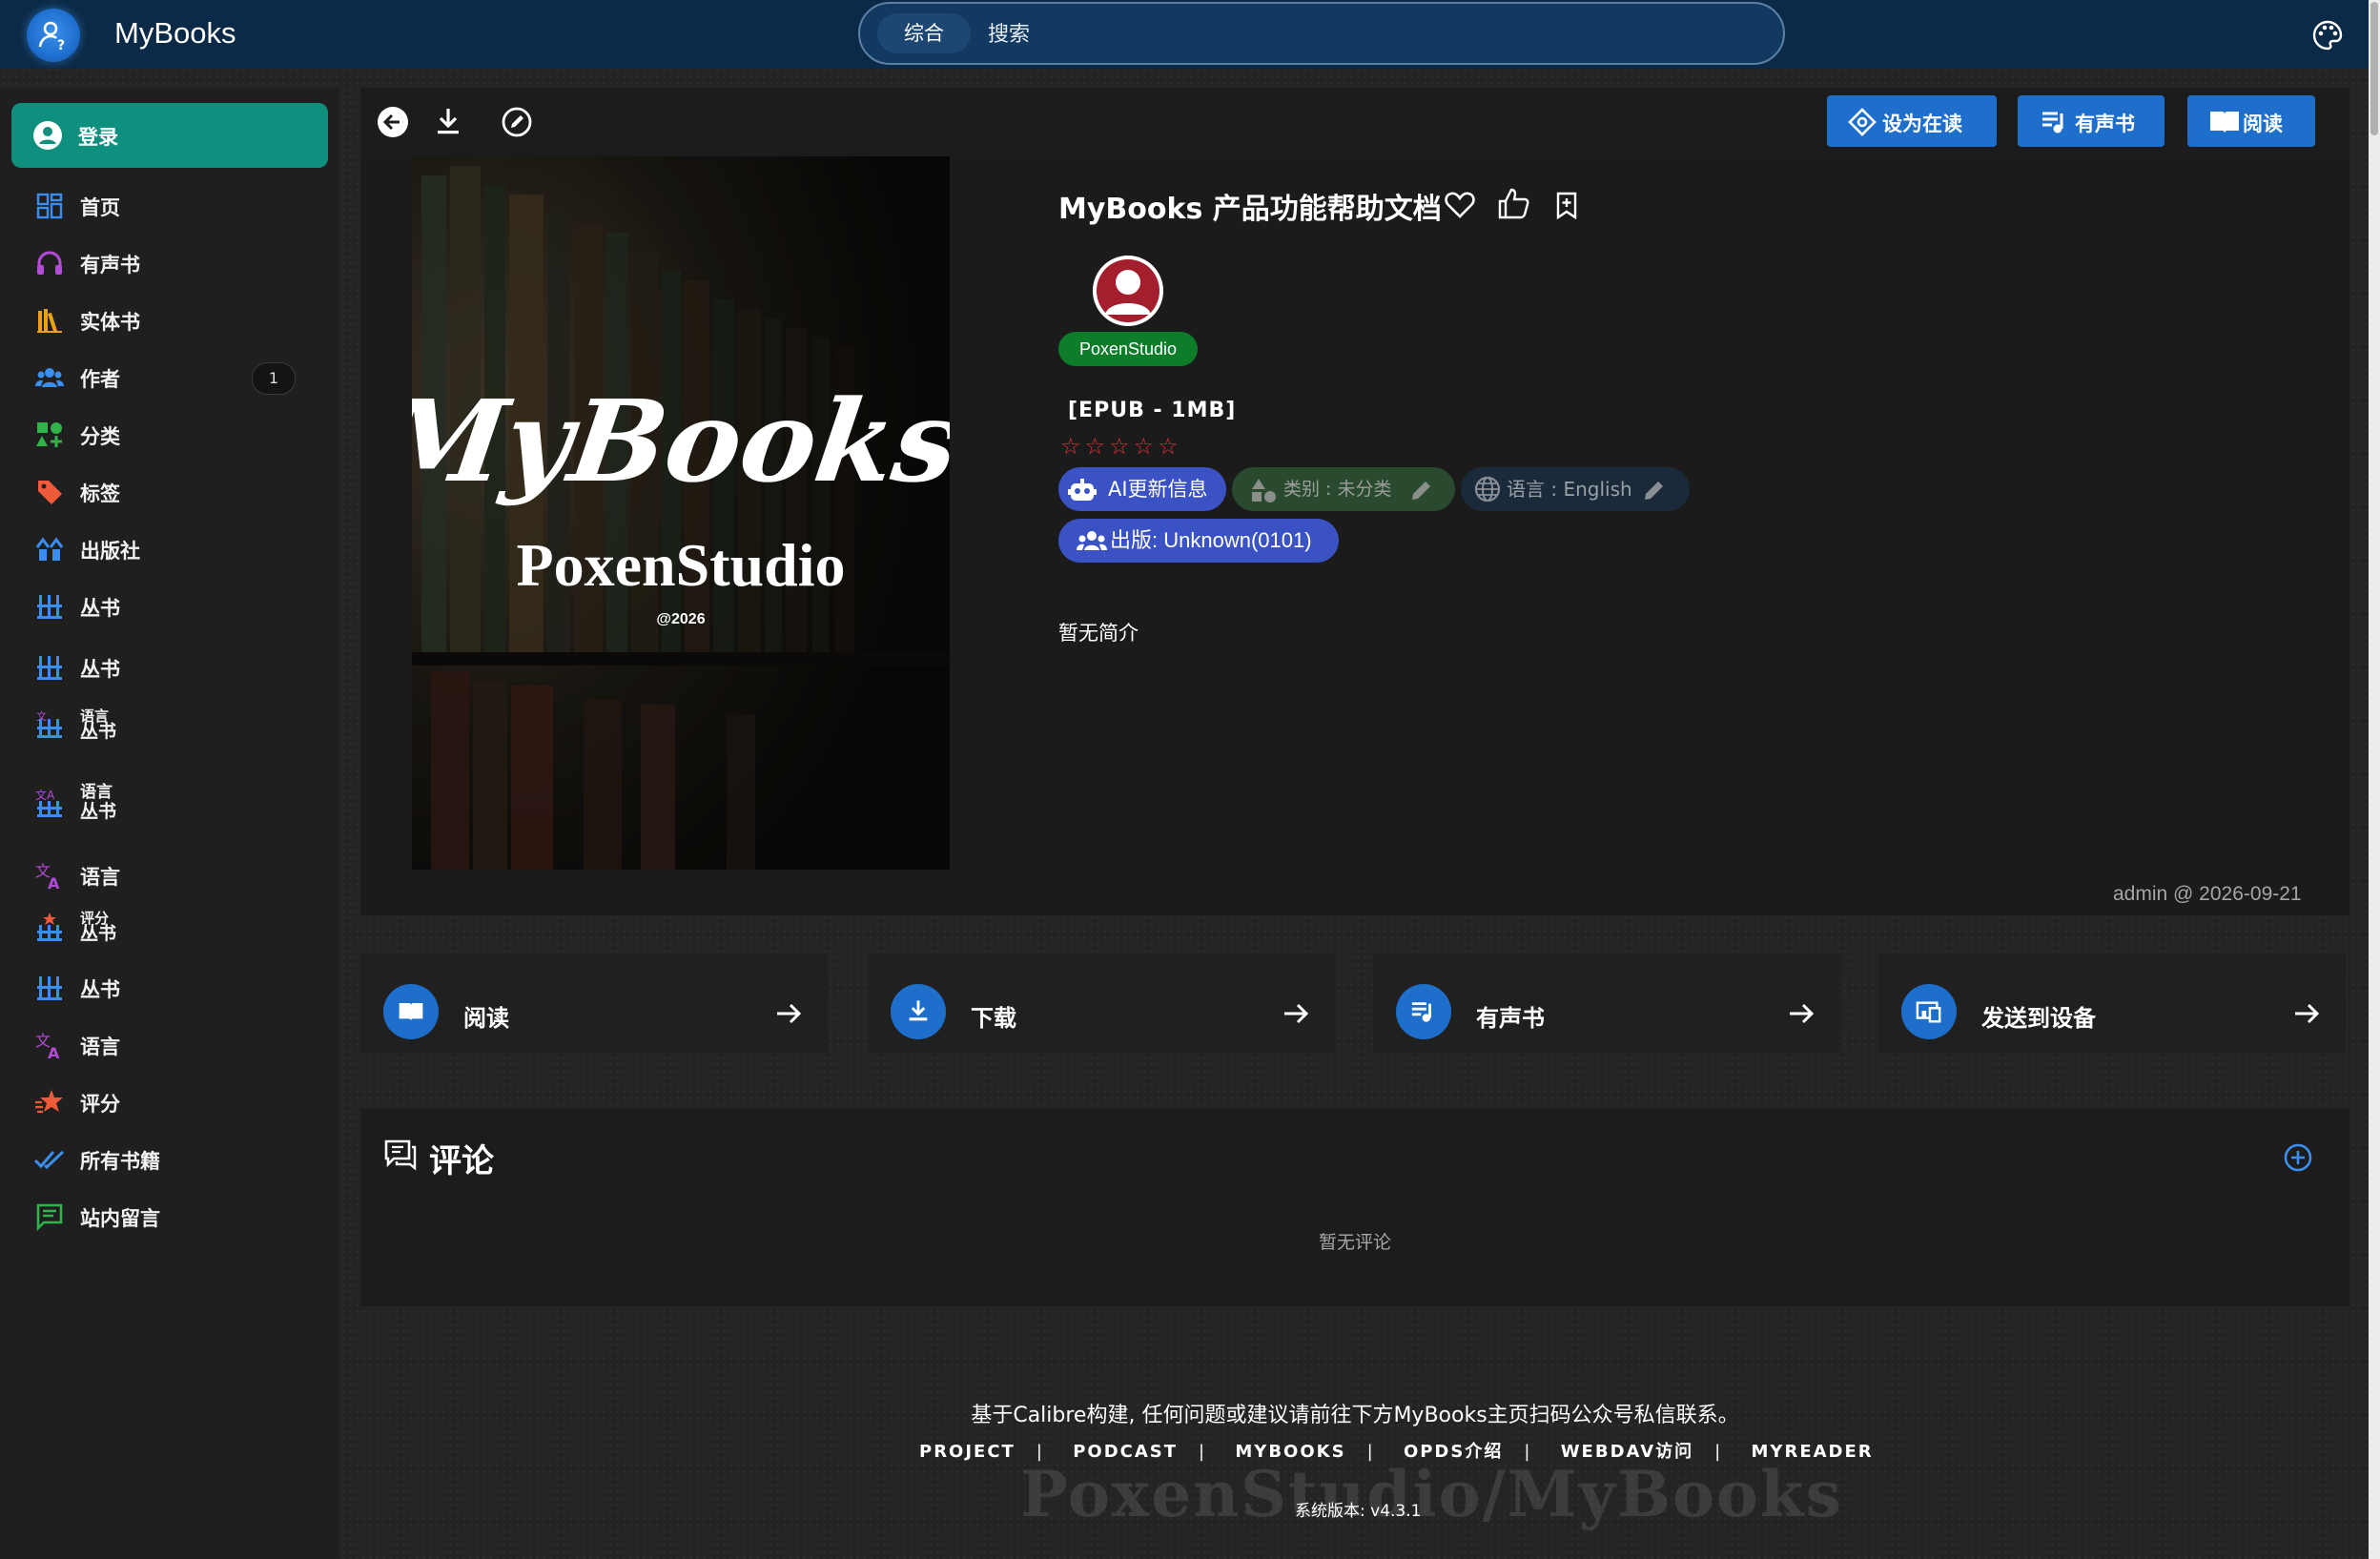 The height and width of the screenshot is (1559, 2380). I want to click on cover-title: MyBooks, so click(681, 441).